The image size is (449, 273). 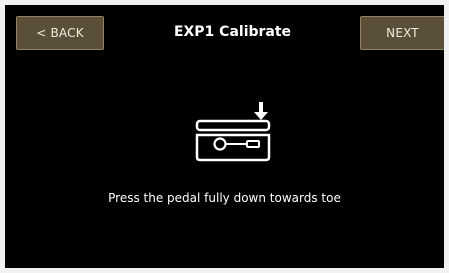 I want to click on pedal-knob, so click(x=220, y=144).